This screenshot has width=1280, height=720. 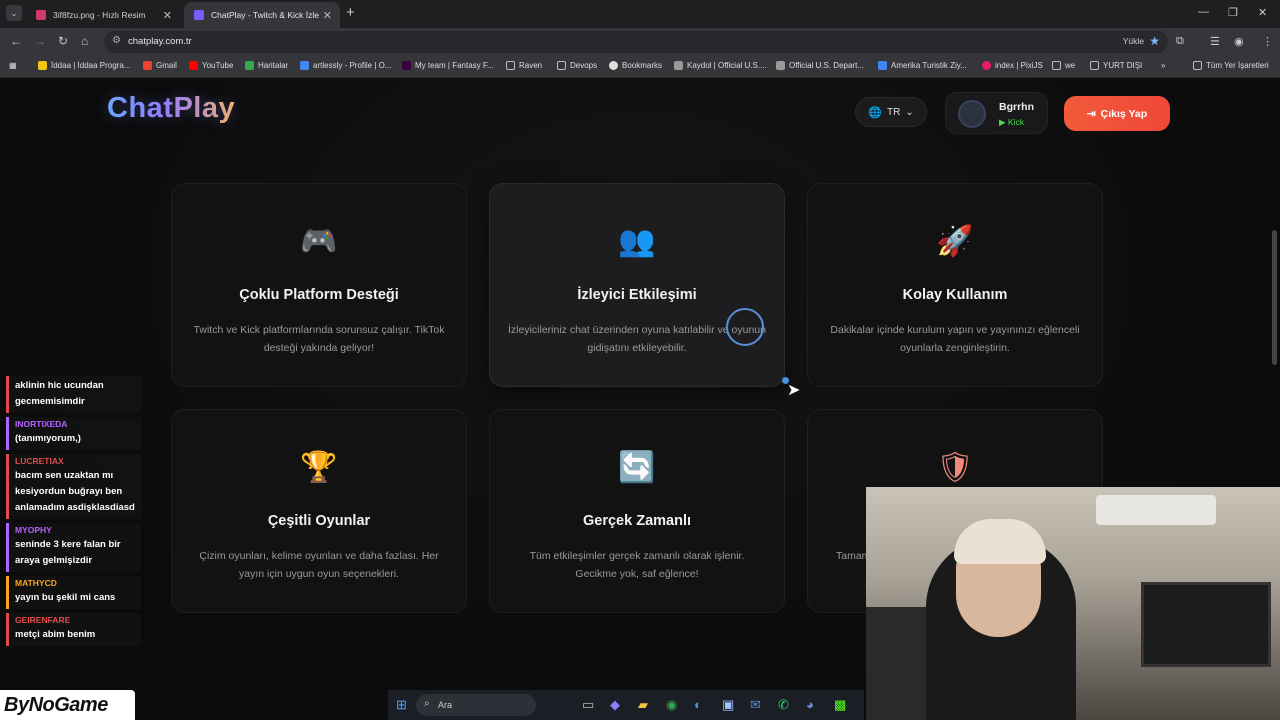 What do you see at coordinates (524, 65) in the screenshot?
I see `bookmark-folder: Raven` at bounding box center [524, 65].